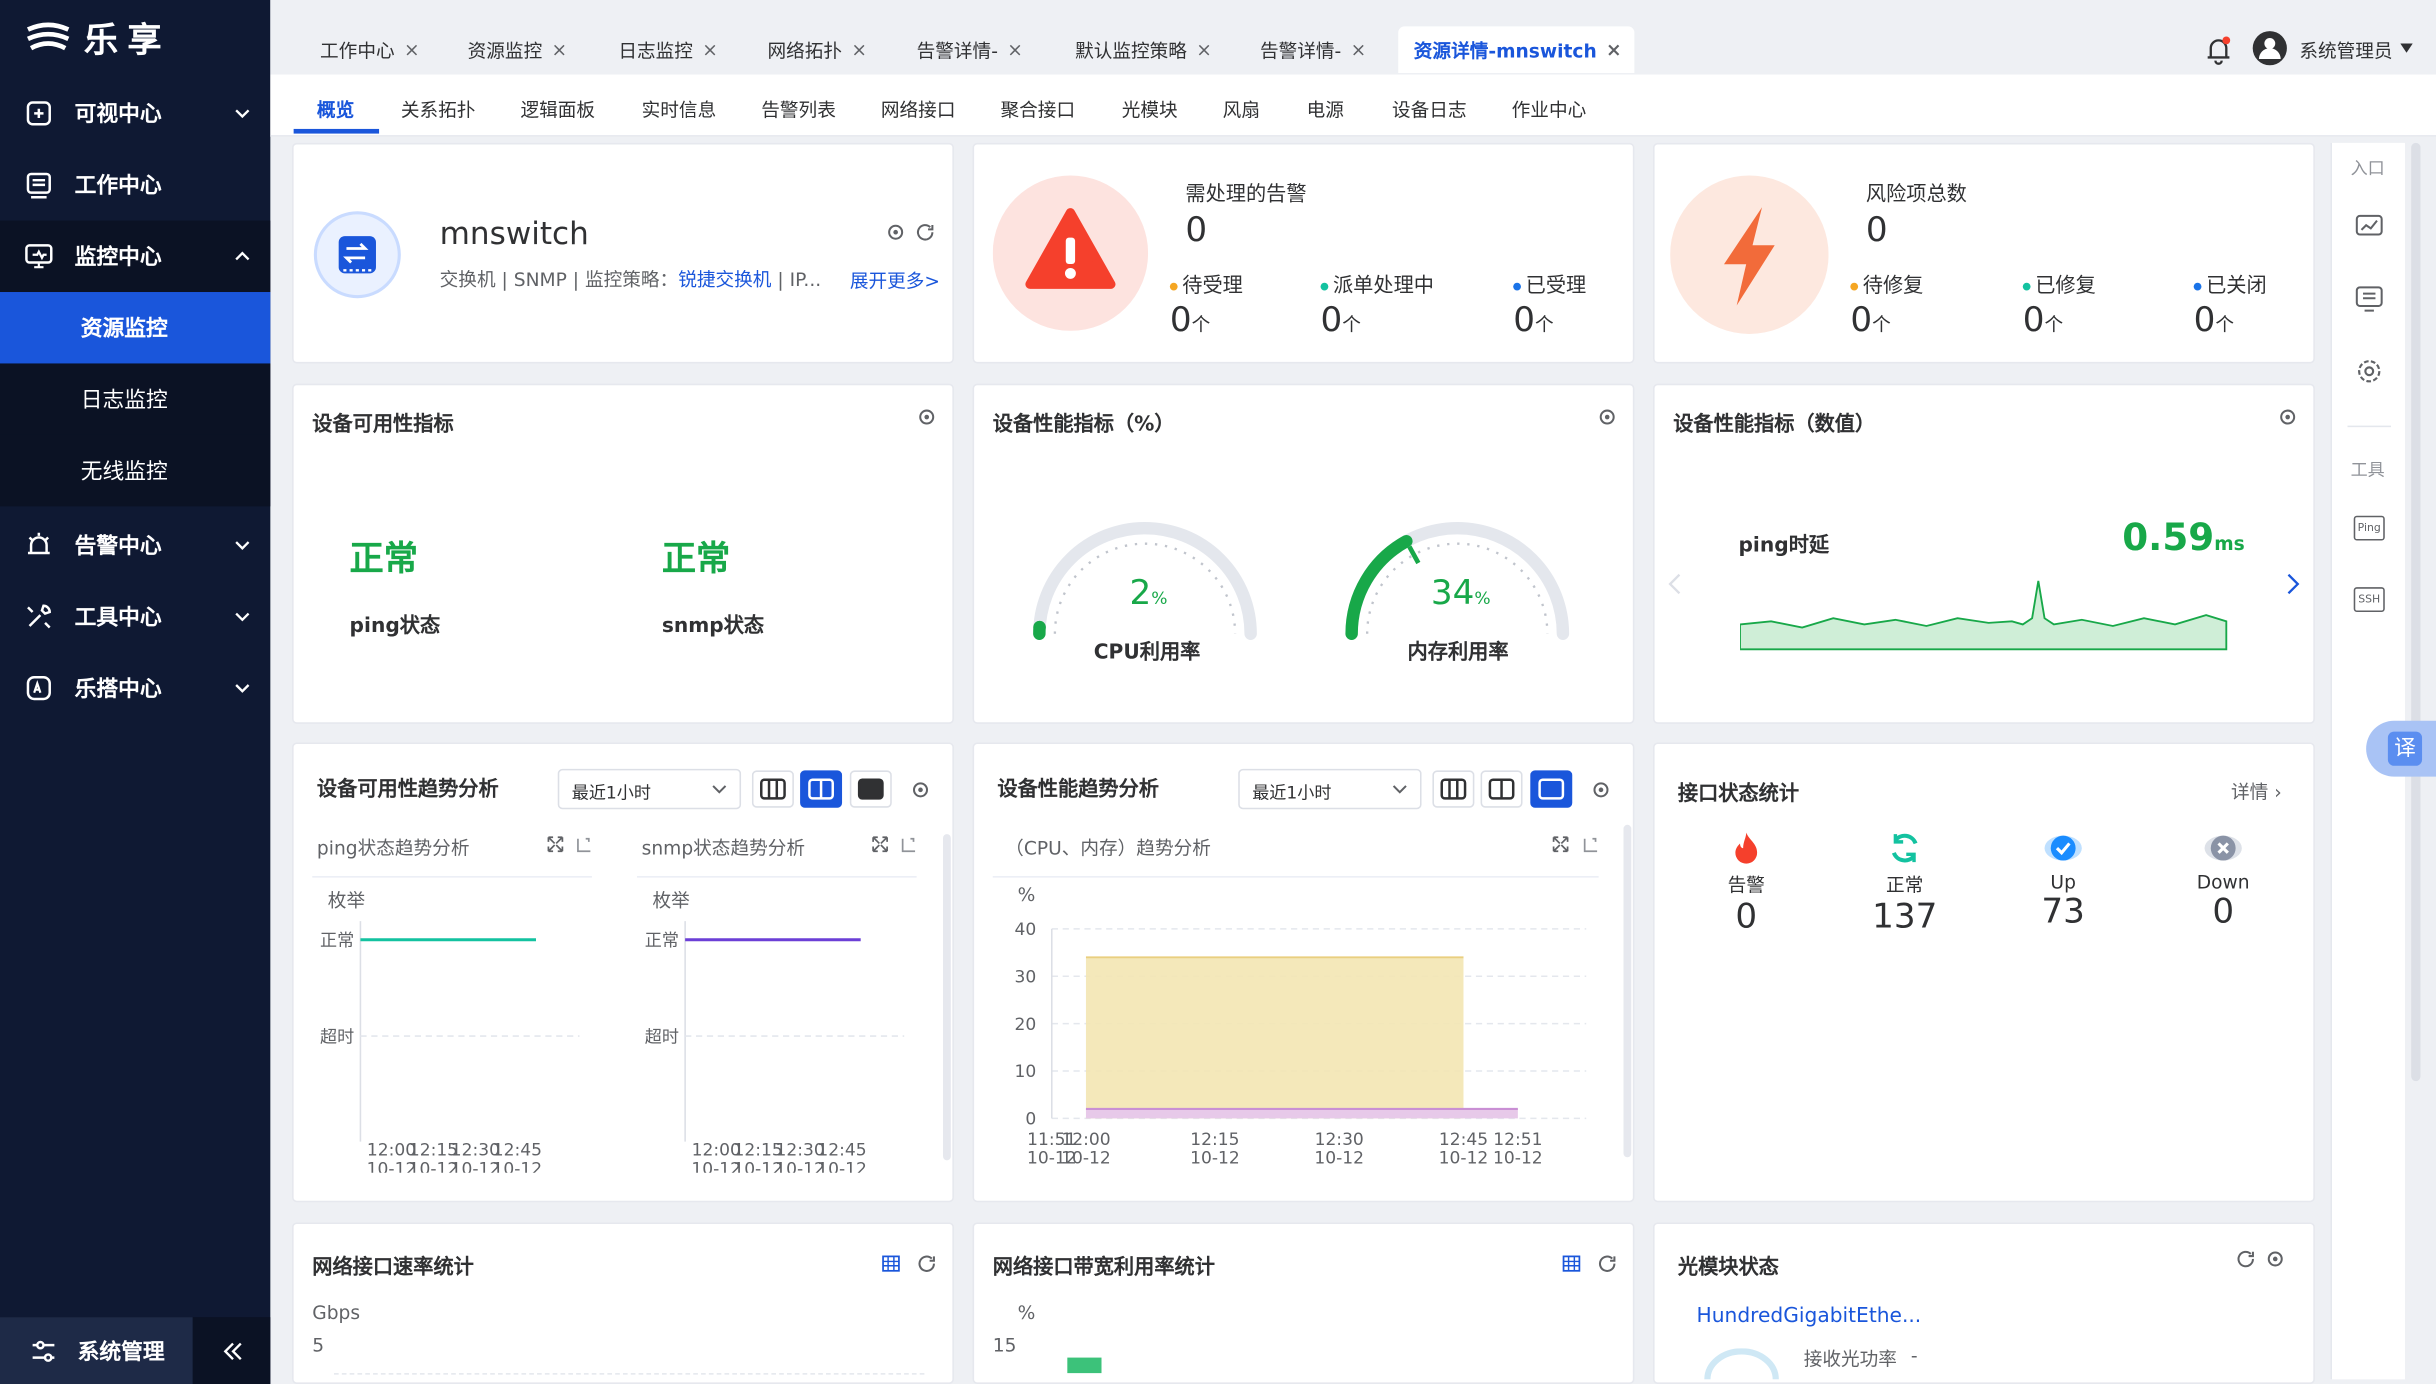 Image resolution: width=2436 pixels, height=1384 pixels. I want to click on nav-visual: 可视中心, so click(135, 113).